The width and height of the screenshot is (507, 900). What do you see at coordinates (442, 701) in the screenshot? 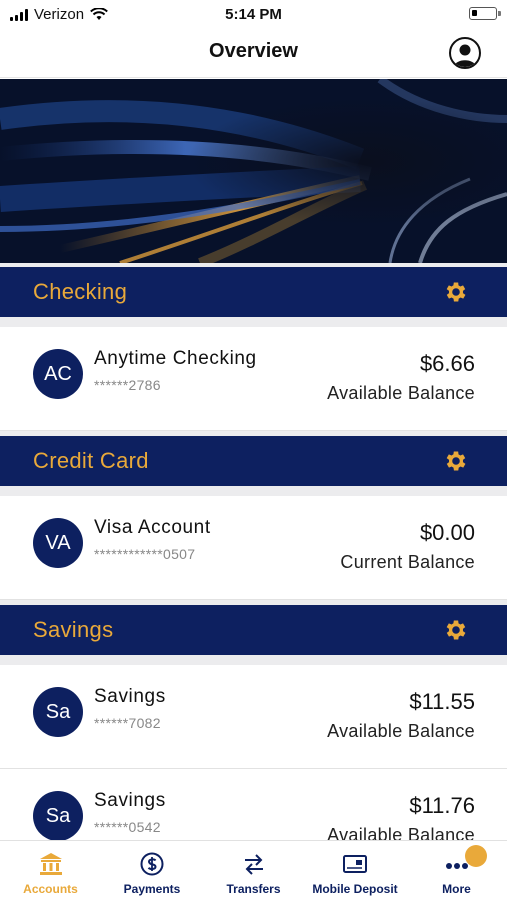
I see `account-balance: $11.55` at bounding box center [442, 701].